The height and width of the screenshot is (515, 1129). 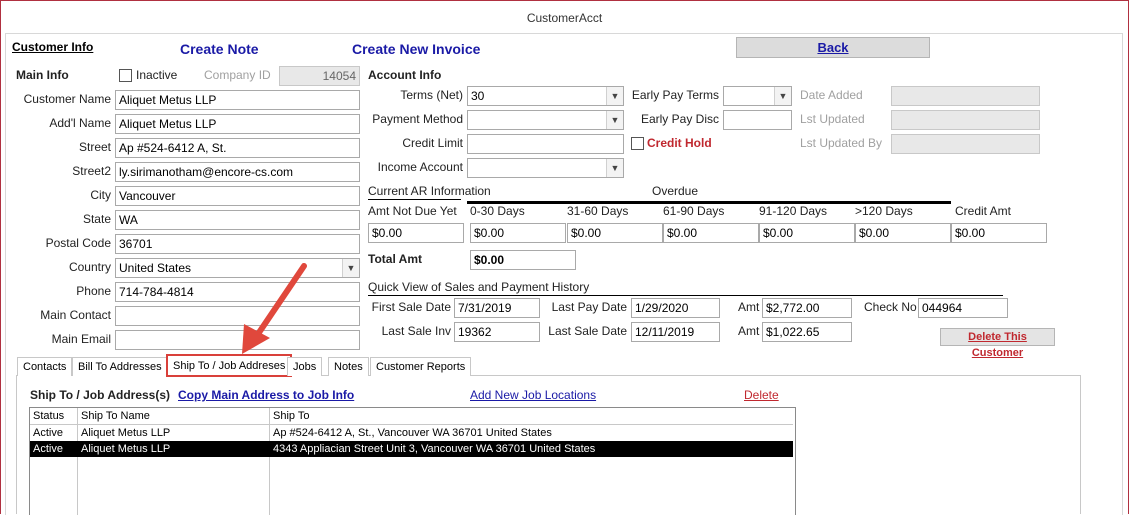 I want to click on credit-limit-field, so click(x=545, y=144).